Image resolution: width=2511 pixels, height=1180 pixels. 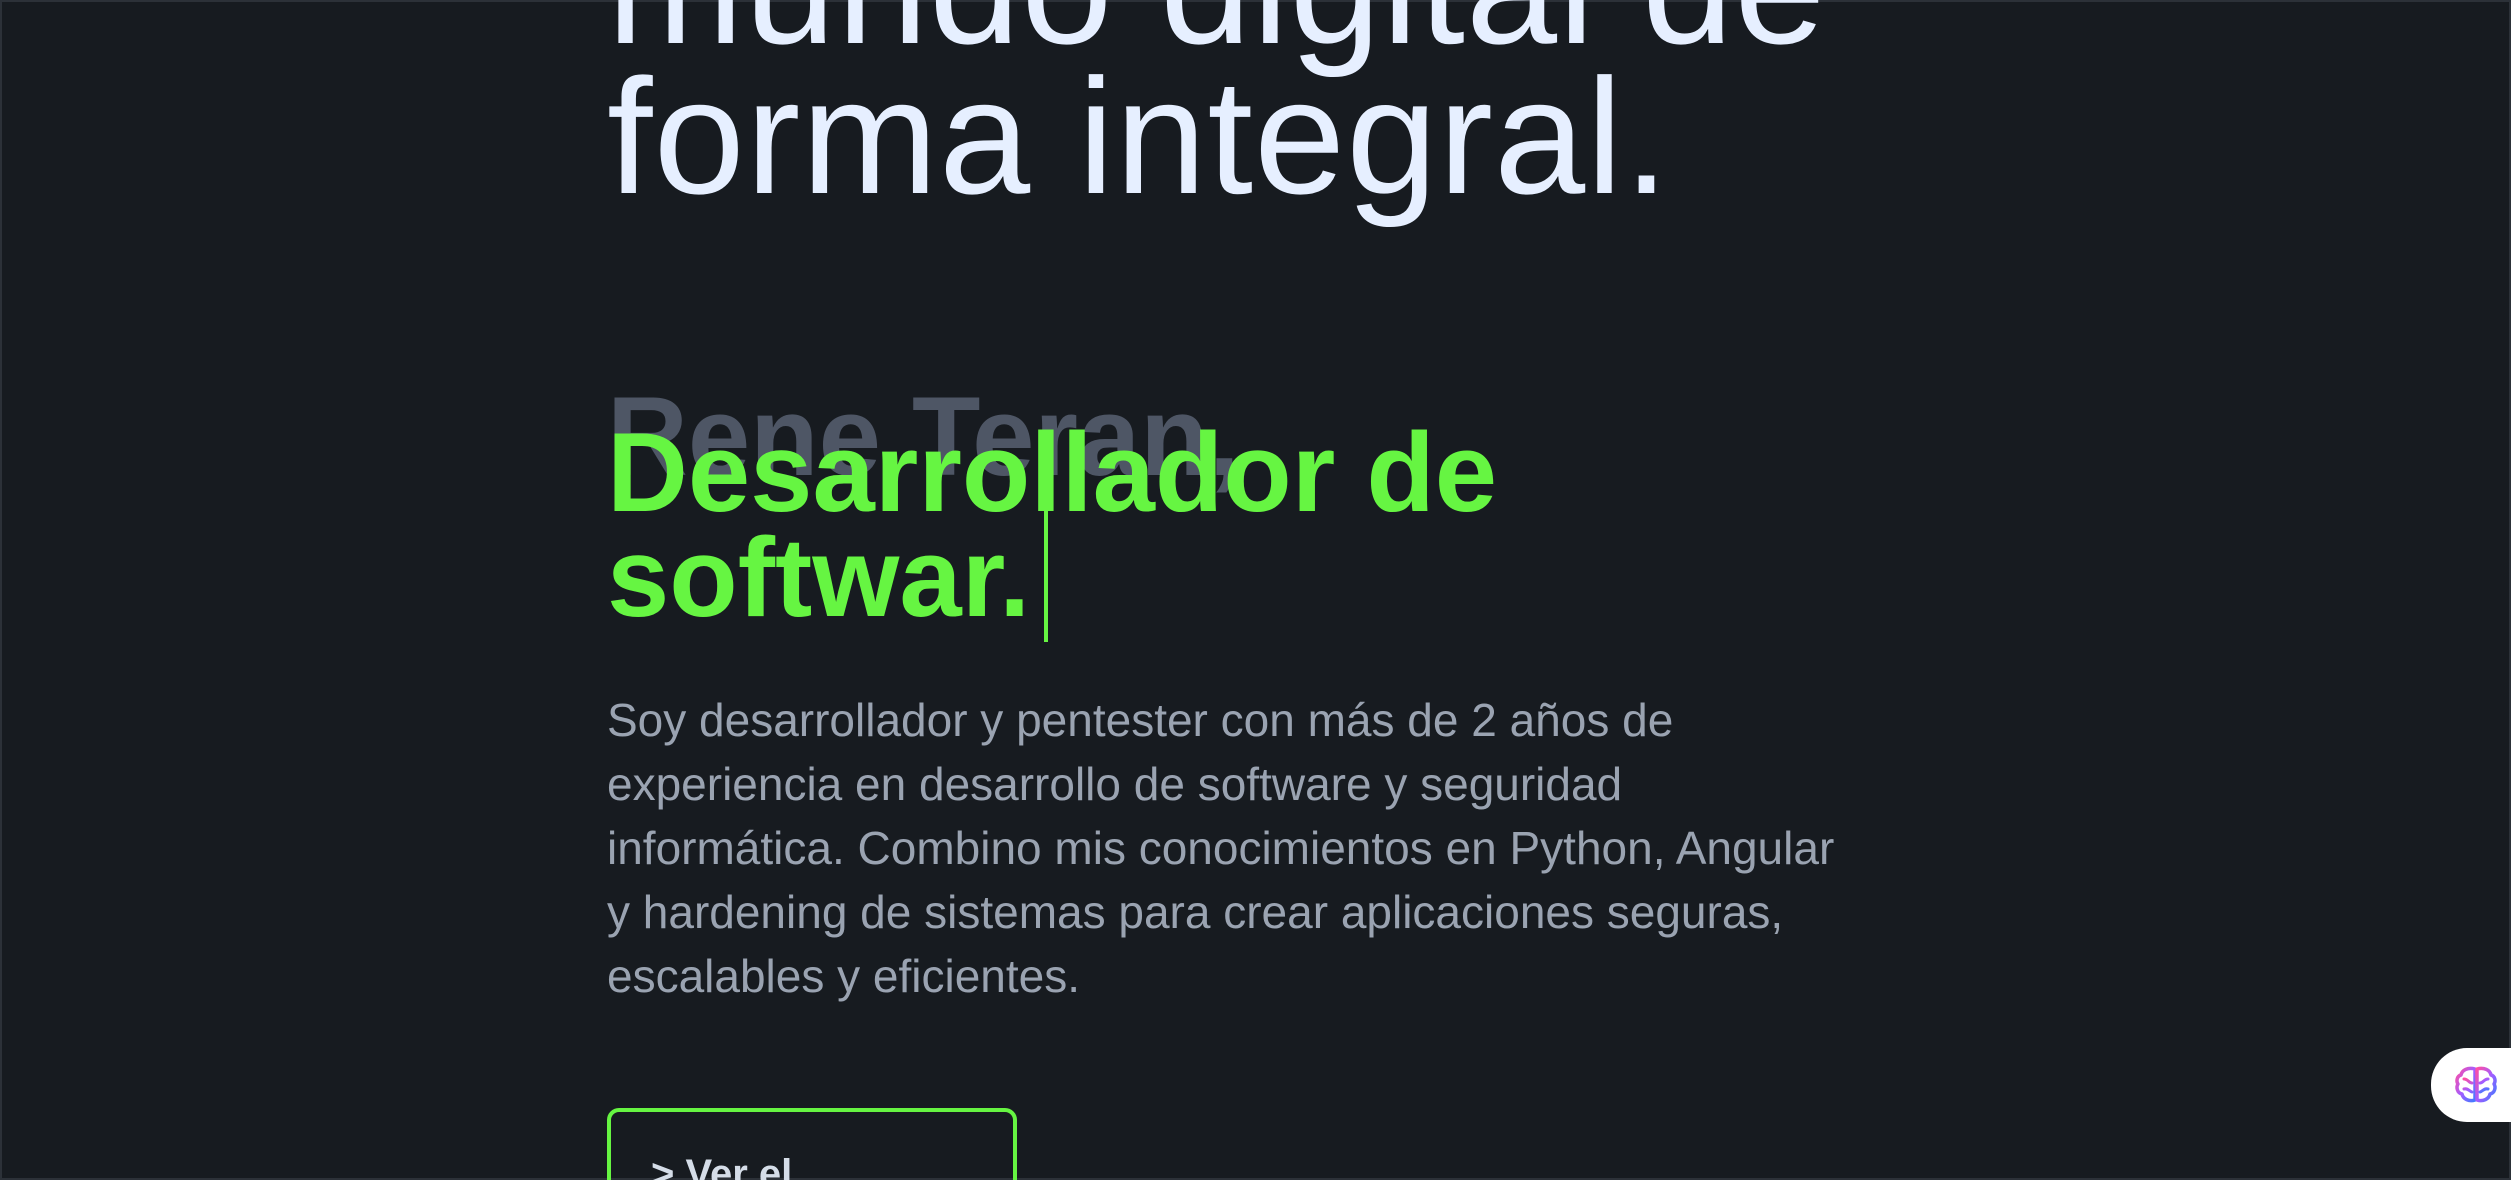 I want to click on headline-line-2: forma integral., so click(x=1139, y=136).